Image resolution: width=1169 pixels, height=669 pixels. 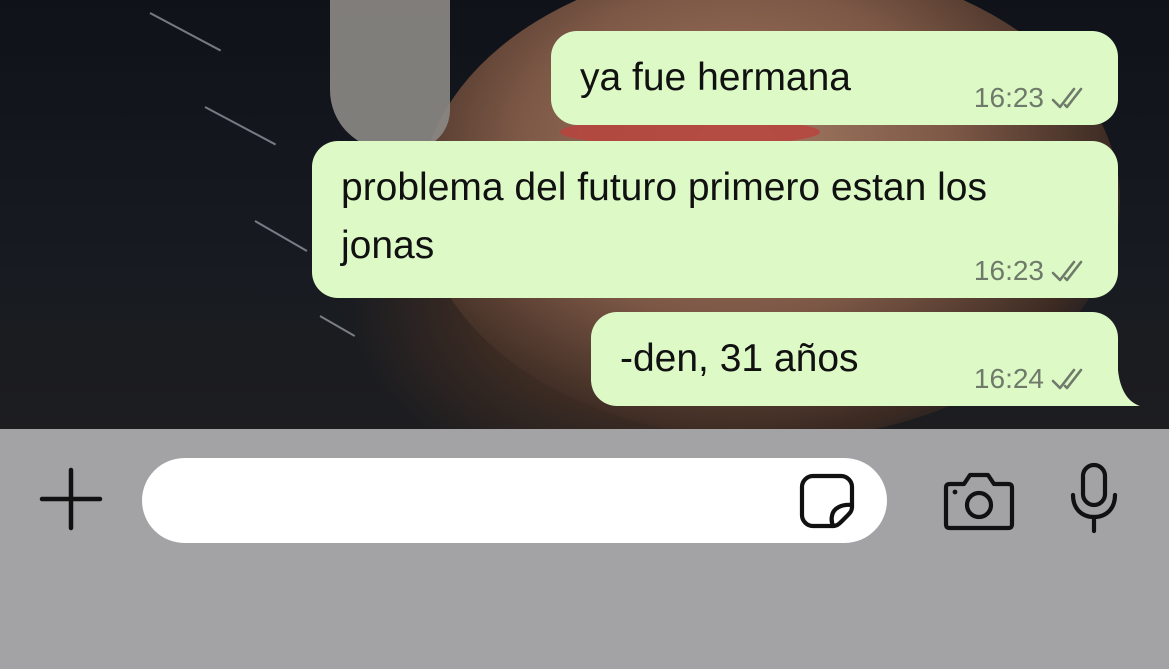 I want to click on outgoing-message-bubble: -den, 31 años 16:24, so click(x=854, y=359).